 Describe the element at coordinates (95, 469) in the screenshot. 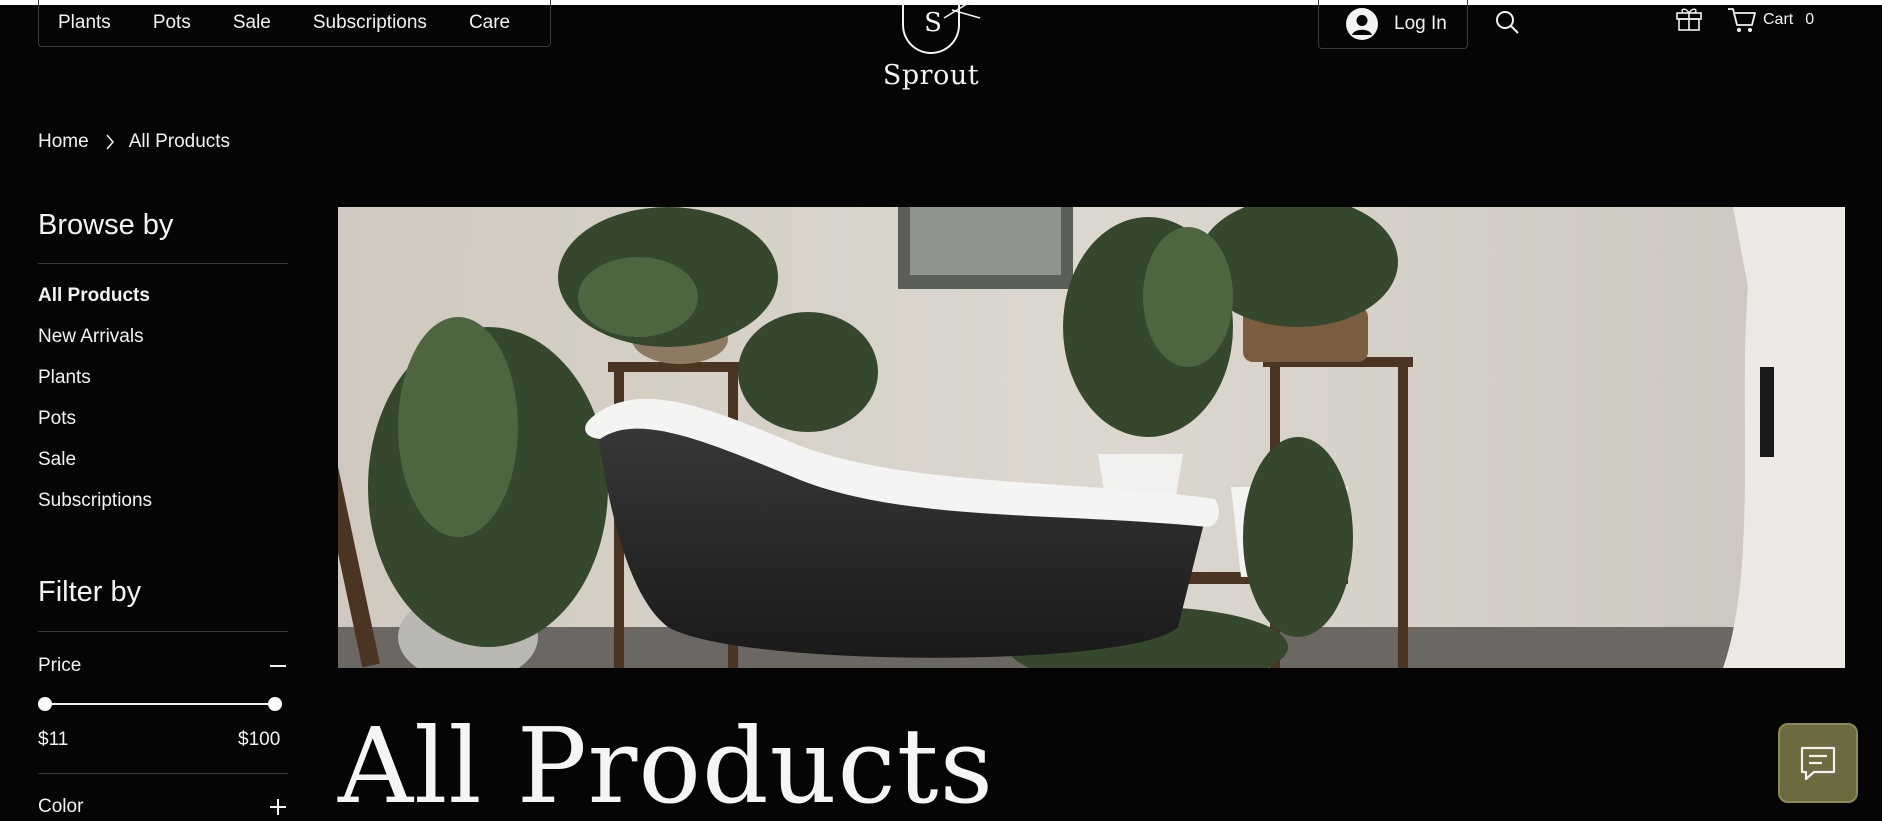

I see `category-sale: Sale` at that location.